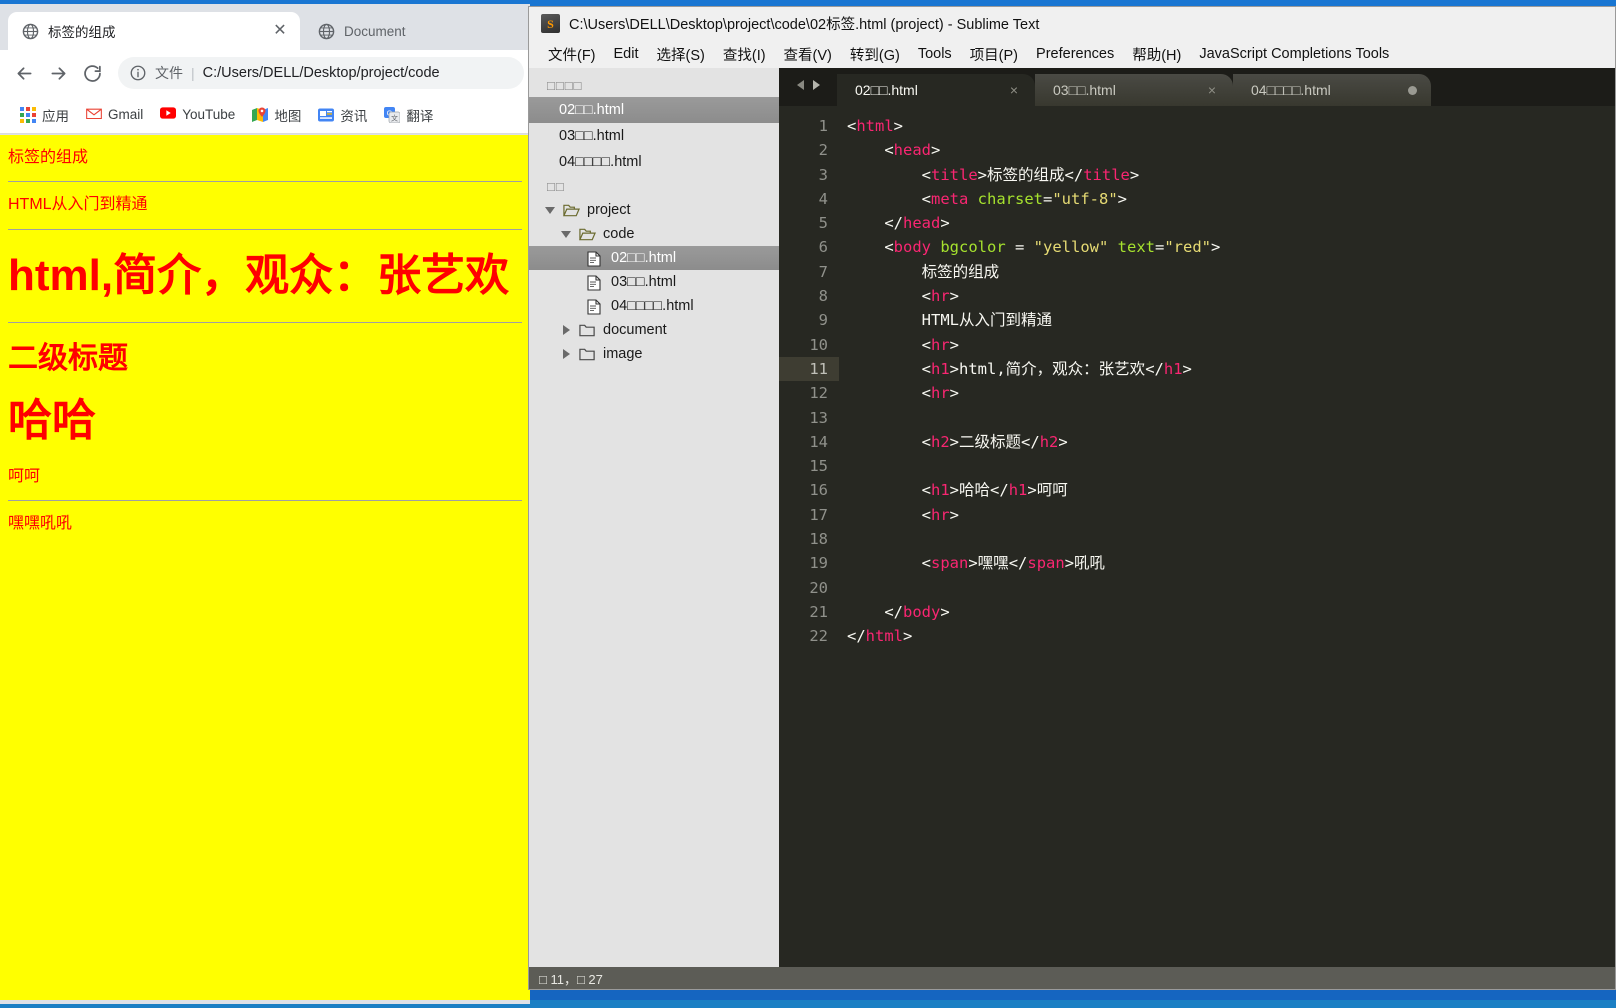  Describe the element at coordinates (82, 32) in the screenshot. I see `browser-tab-title: 标签的组成` at that location.